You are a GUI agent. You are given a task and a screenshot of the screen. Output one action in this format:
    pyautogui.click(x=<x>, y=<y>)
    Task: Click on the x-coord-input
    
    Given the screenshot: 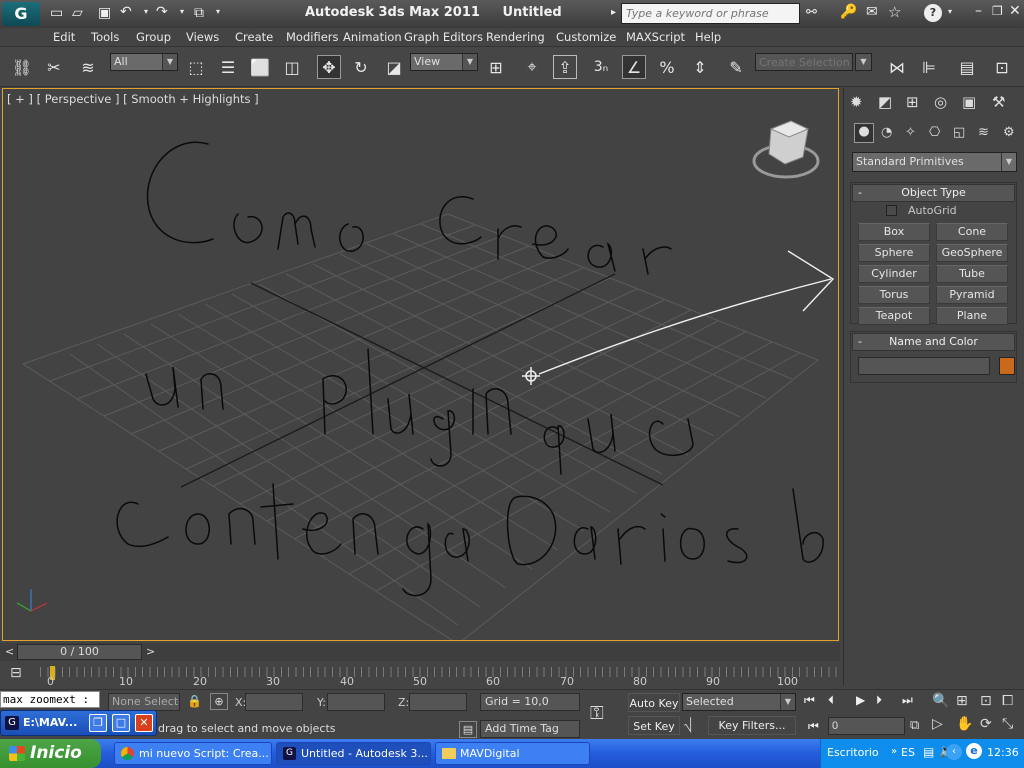 What is the action you would take?
    pyautogui.click(x=274, y=702)
    